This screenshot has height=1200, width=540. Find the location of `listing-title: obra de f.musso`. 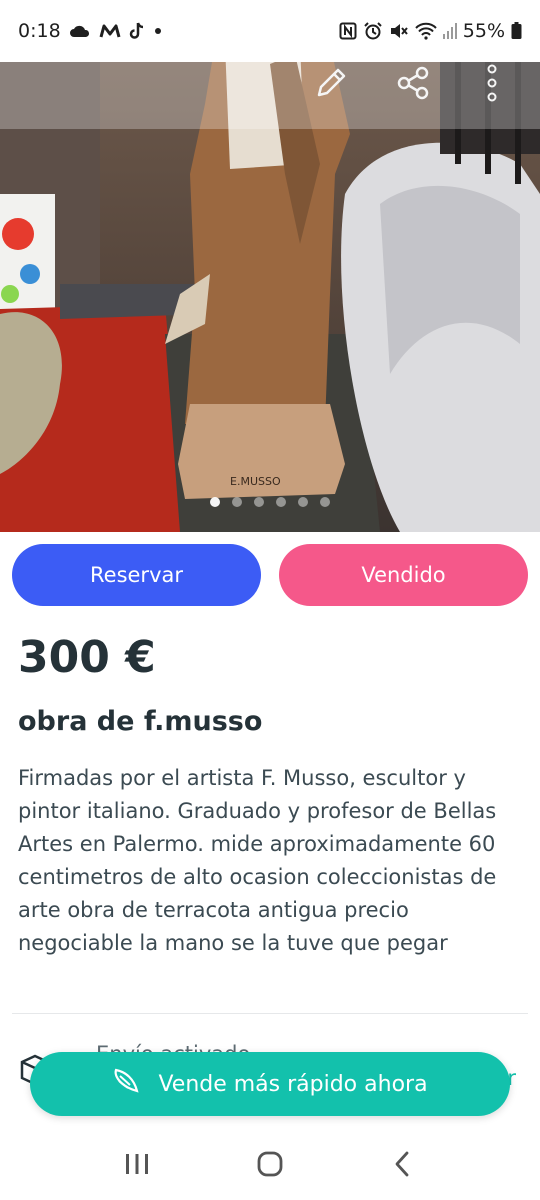

listing-title: obra de f.musso is located at coordinates (140, 721).